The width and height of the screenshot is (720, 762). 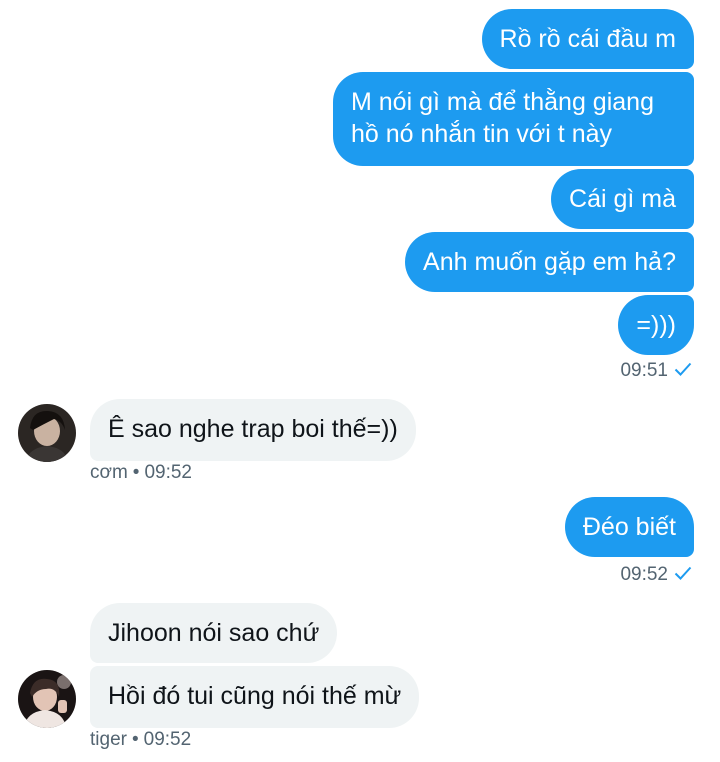 I want to click on message-timestamp: 09:52, so click(x=656, y=575).